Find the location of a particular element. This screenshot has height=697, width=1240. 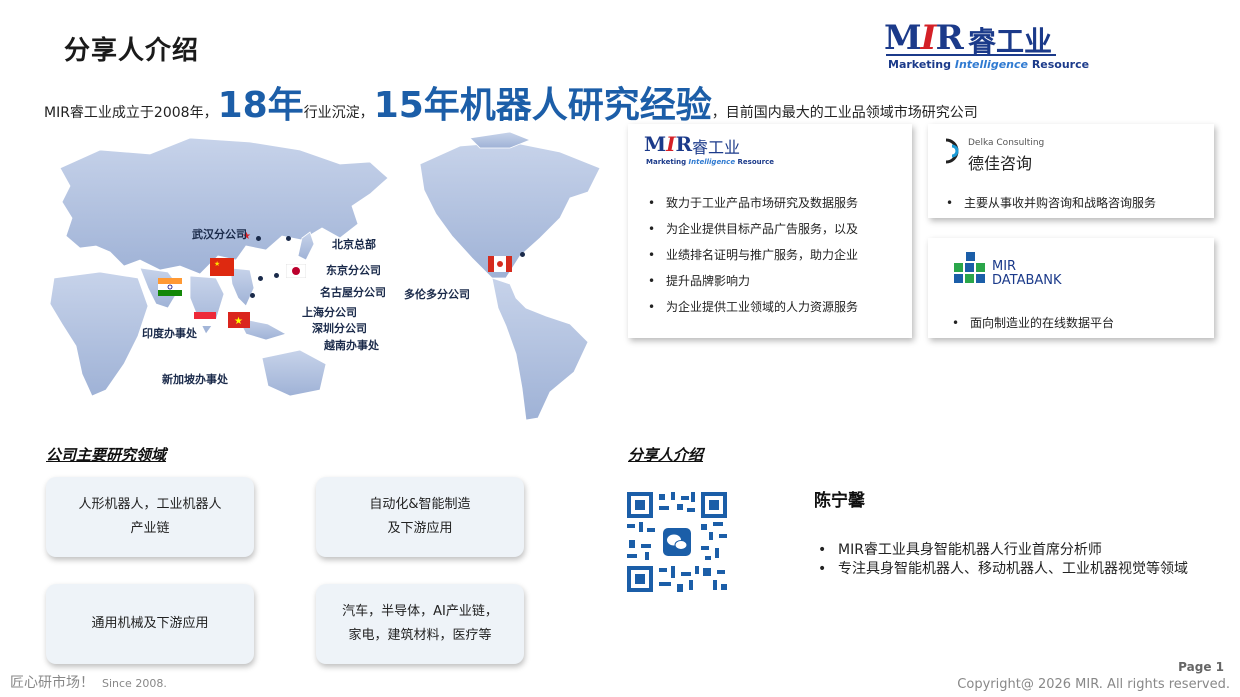

delka-service-item: 主要从事收并购咨询和战略咨询服务 is located at coordinates (1073, 203).